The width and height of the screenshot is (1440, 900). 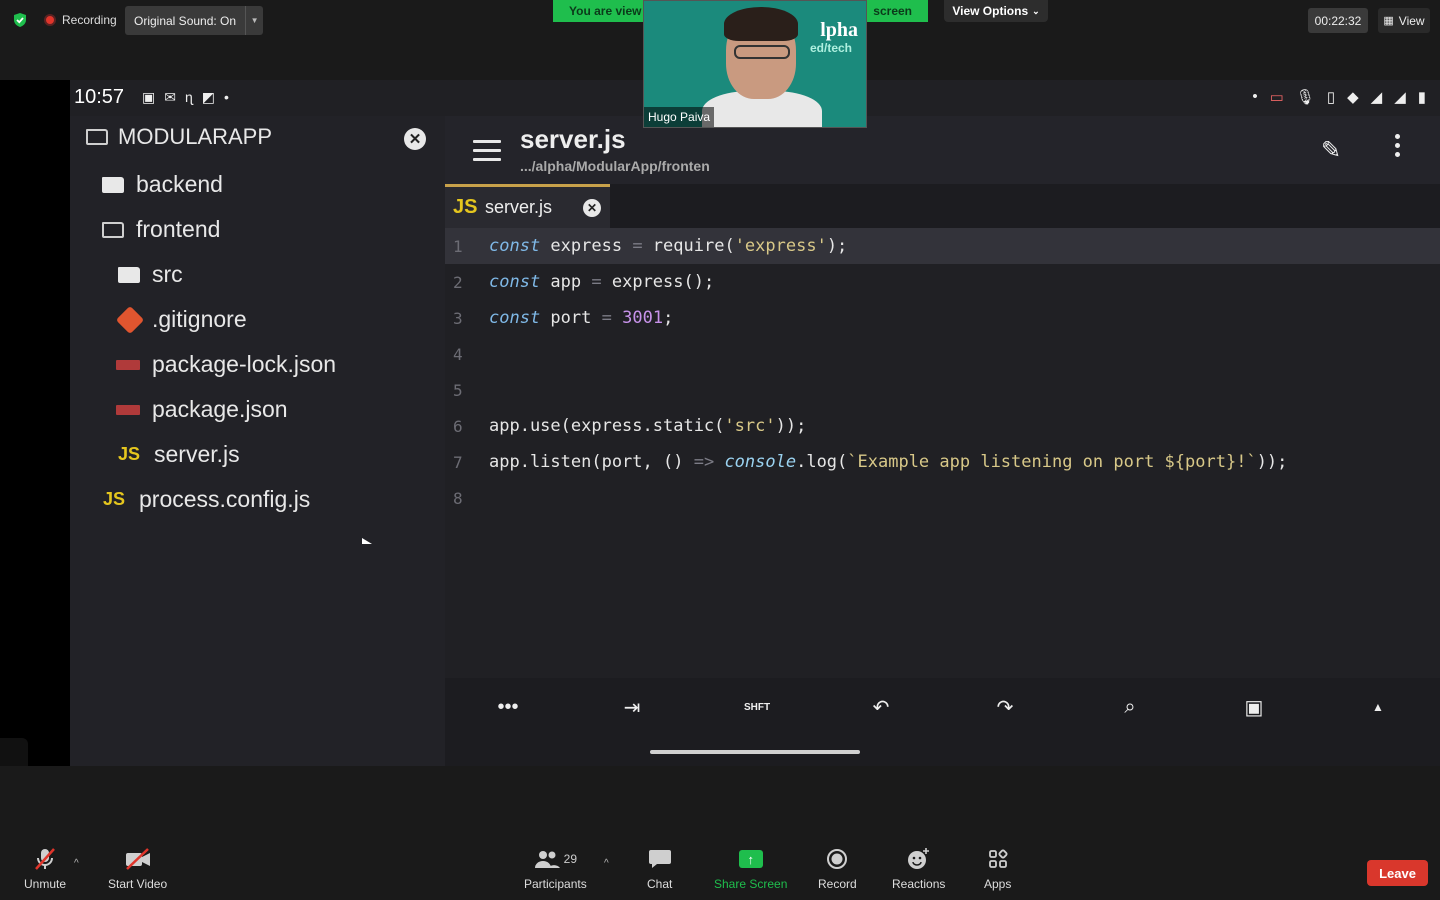 I want to click on unmute-button: Unmute, so click(x=45, y=868).